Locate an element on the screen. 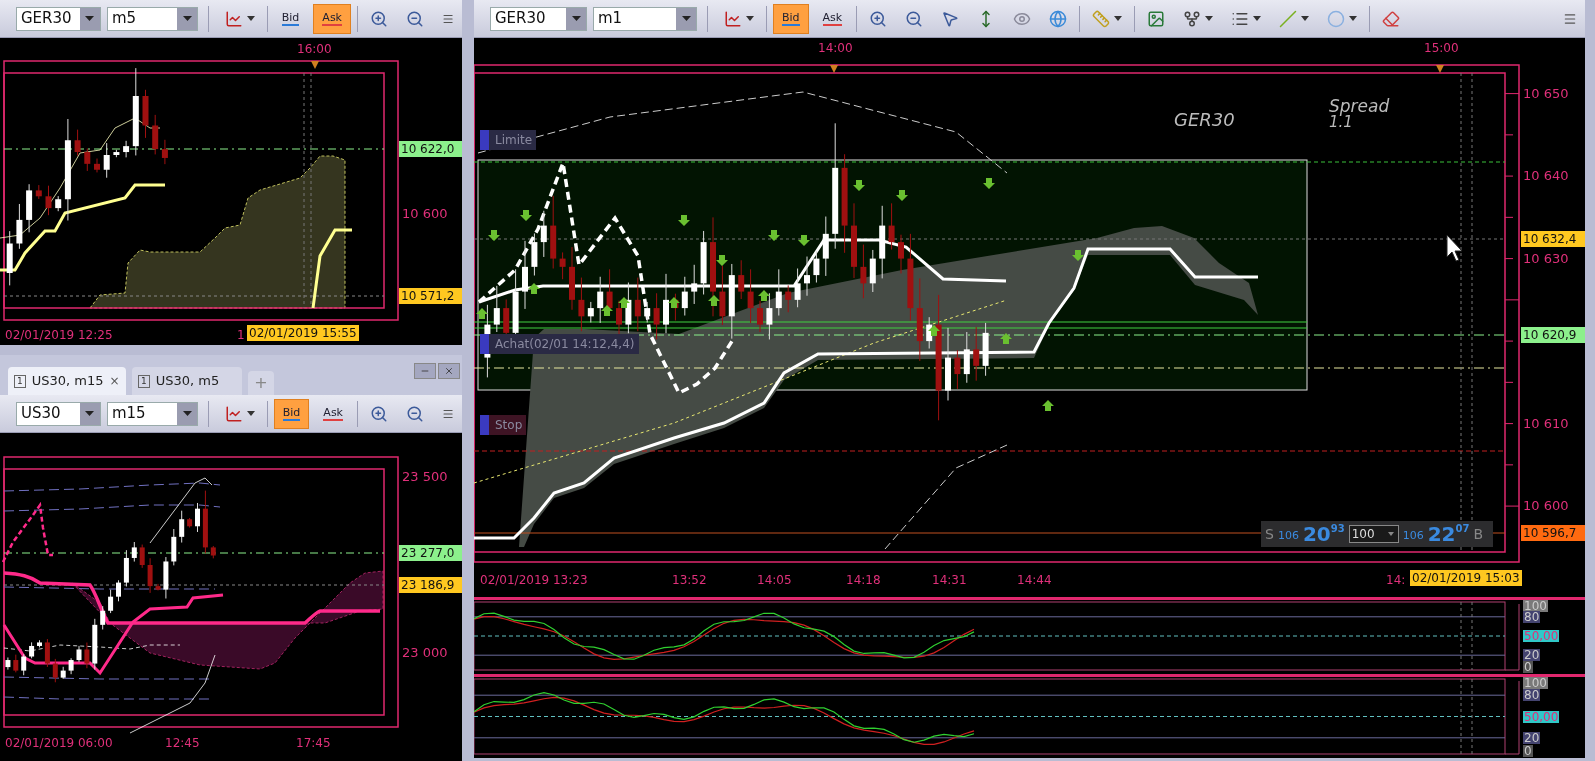 This screenshot has height=761, width=1595. order-label: Stop is located at coordinates (503, 425).